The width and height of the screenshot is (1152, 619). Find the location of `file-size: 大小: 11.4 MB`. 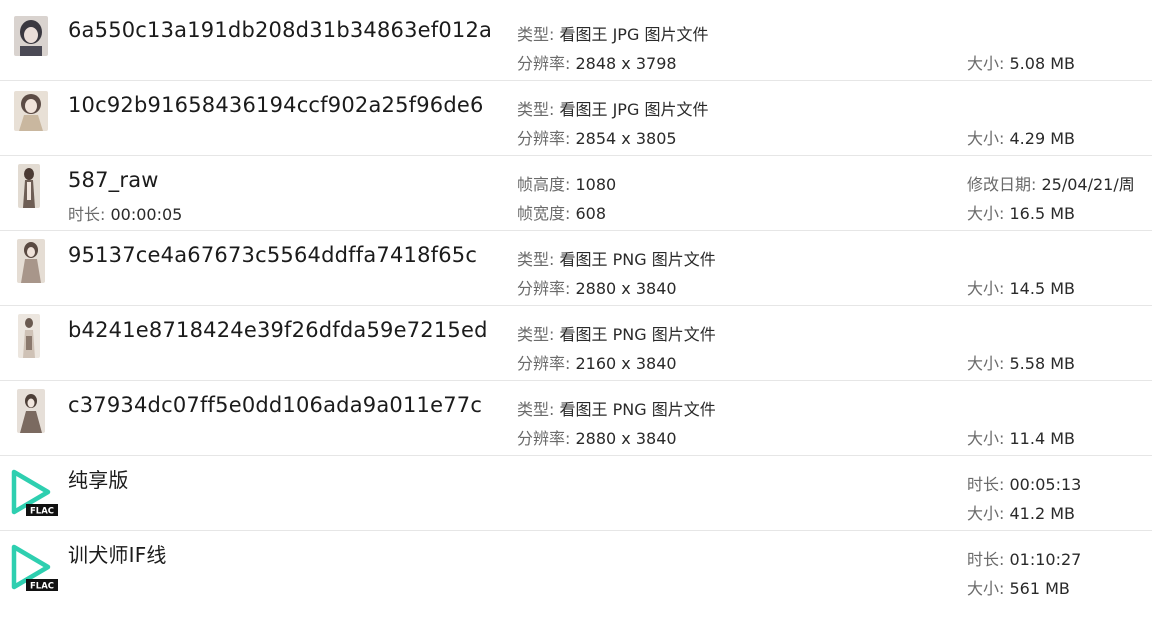

file-size: 大小: 11.4 MB is located at coordinates (1021, 438).